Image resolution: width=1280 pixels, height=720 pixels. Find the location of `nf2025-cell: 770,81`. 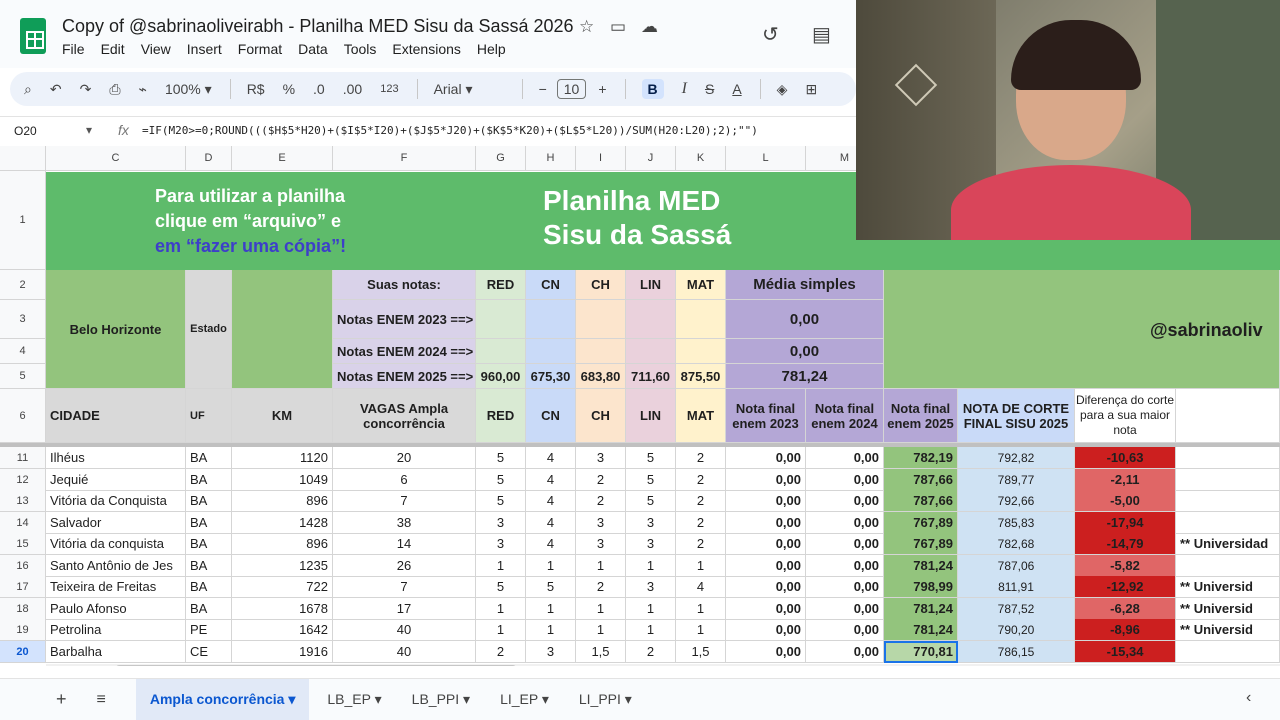

nf2025-cell: 770,81 is located at coordinates (921, 652).